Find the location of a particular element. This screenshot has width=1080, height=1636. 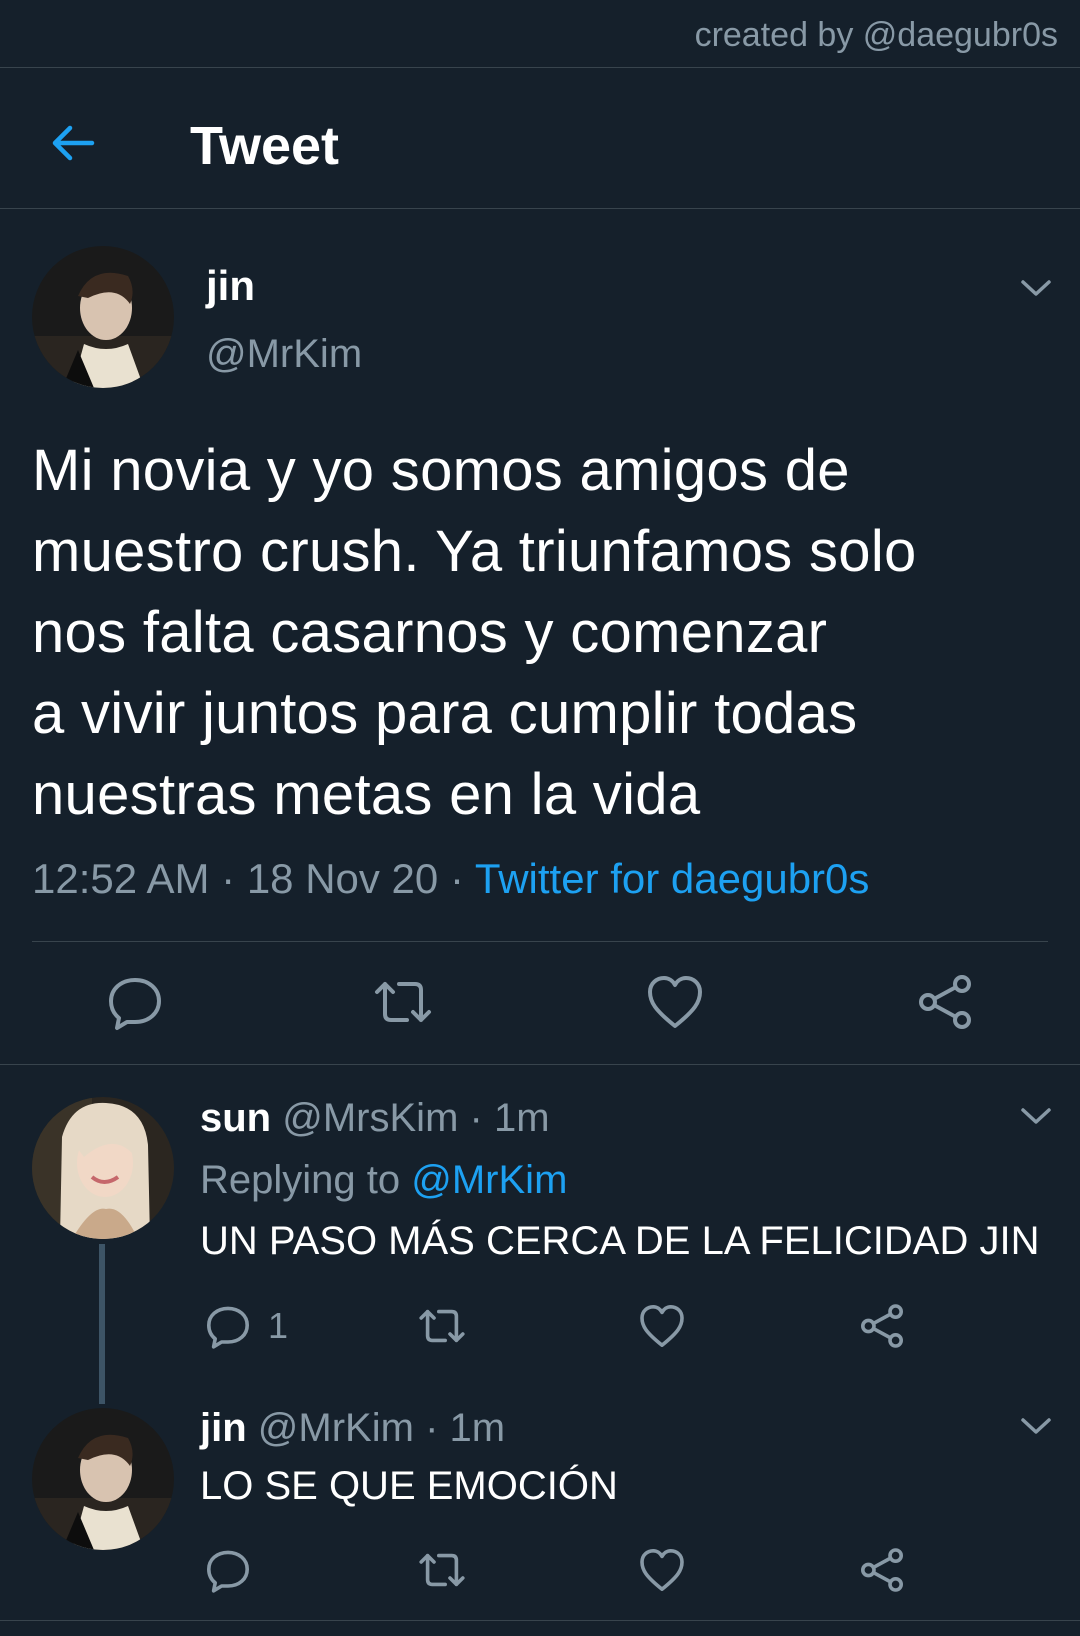

back-arrow-icon is located at coordinates (73, 143).